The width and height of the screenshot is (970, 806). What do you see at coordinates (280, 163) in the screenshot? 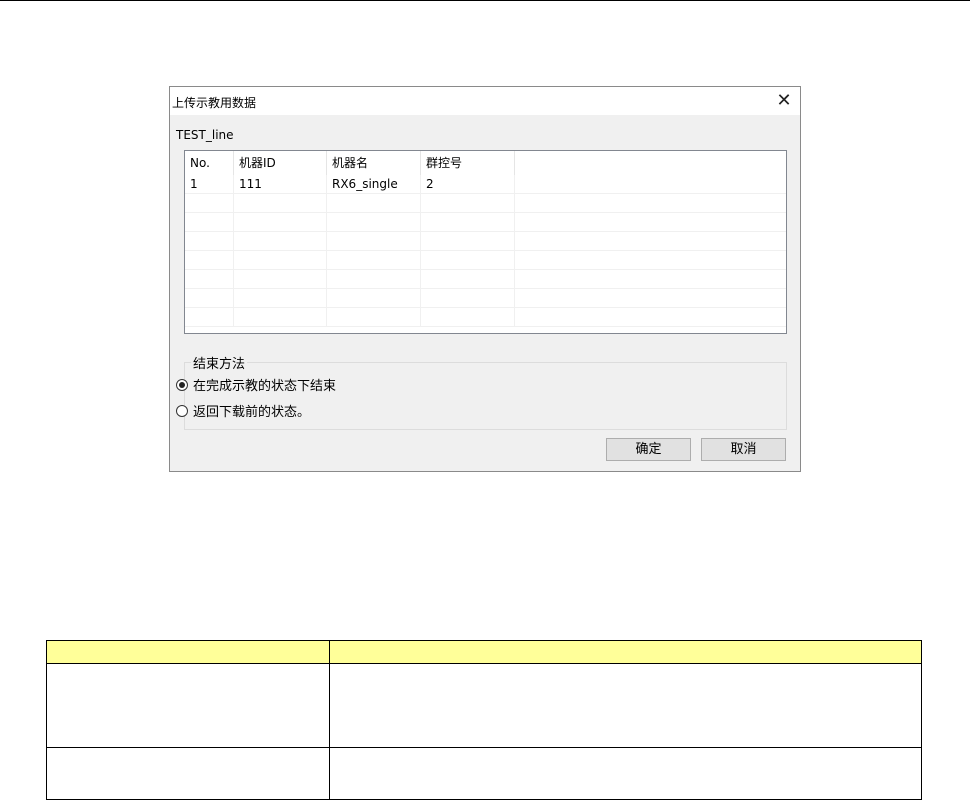
I see `column-header-robot-id: 机器ID` at bounding box center [280, 163].